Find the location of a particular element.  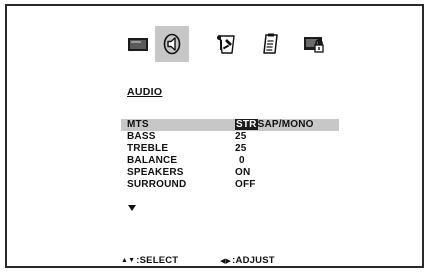

page-title: AUDIO is located at coordinates (145, 92).